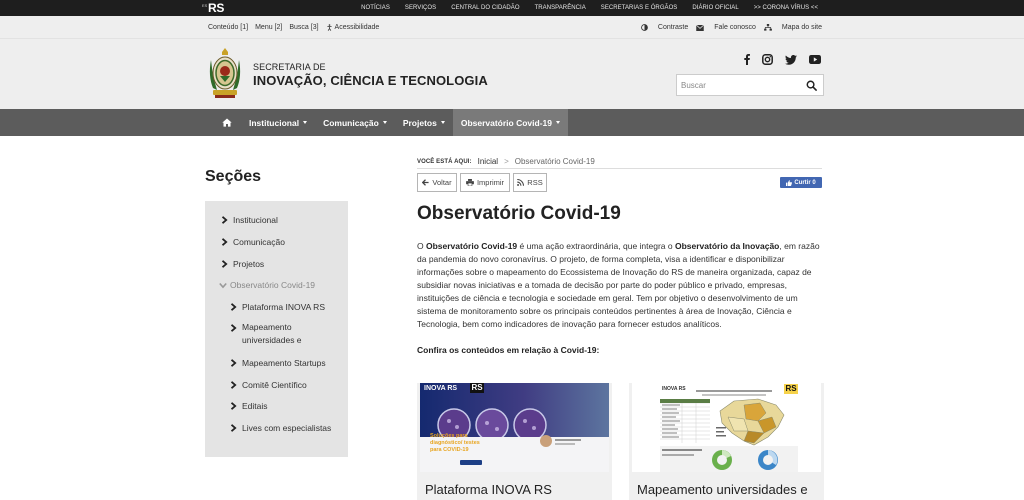 The height and width of the screenshot is (500, 1024). What do you see at coordinates (225, 74) in the screenshot?
I see `rs-coat-of-arms-logo` at bounding box center [225, 74].